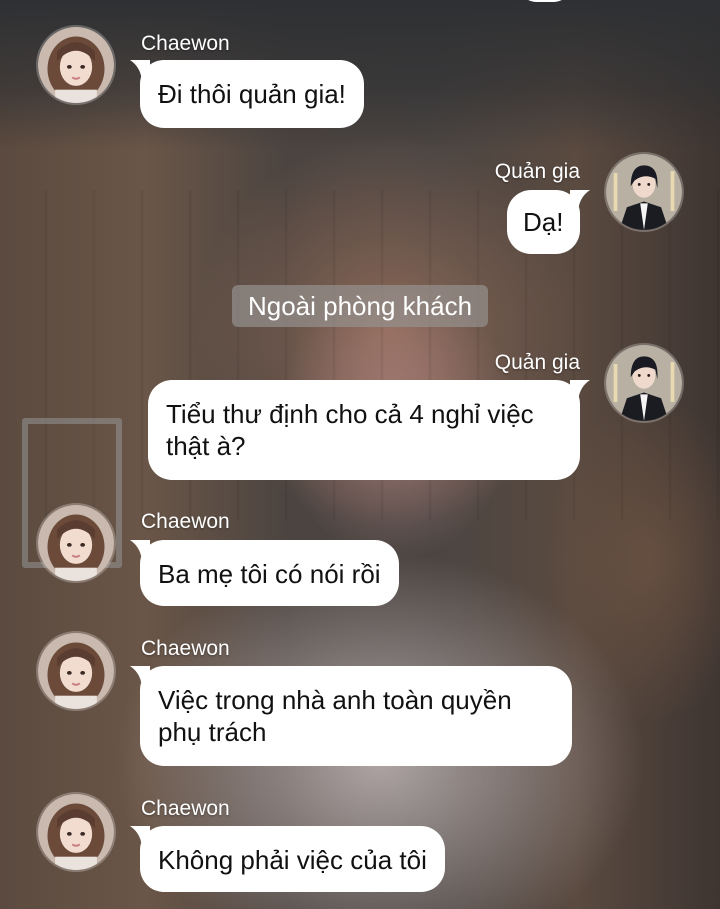 The width and height of the screenshot is (720, 909). What do you see at coordinates (543, 222) in the screenshot?
I see `message-text: Dạ!` at bounding box center [543, 222].